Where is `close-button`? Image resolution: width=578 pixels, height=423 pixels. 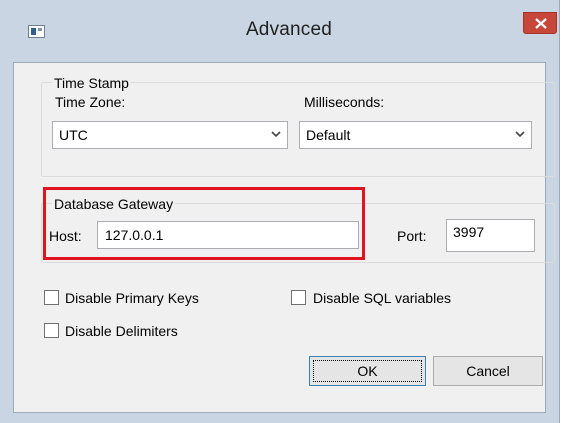
close-button is located at coordinates (540, 23).